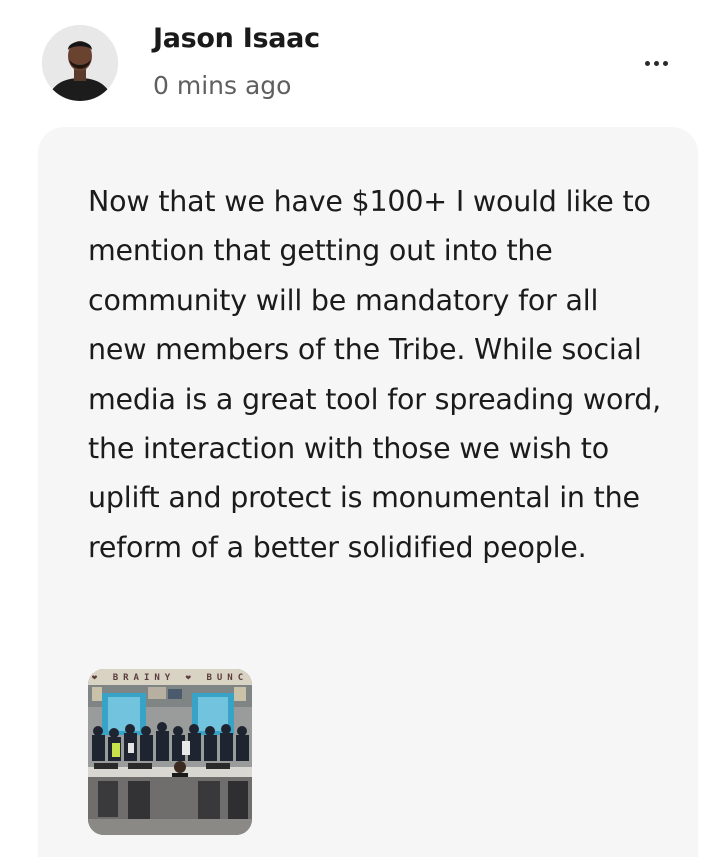  I want to click on avatar-image, so click(80, 63).